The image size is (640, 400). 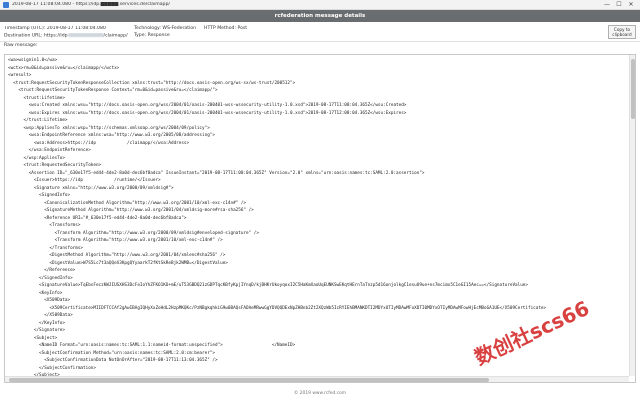 I want to click on destination-field: Destination URL: https://idp/claimapp/, so click(x=69, y=35).